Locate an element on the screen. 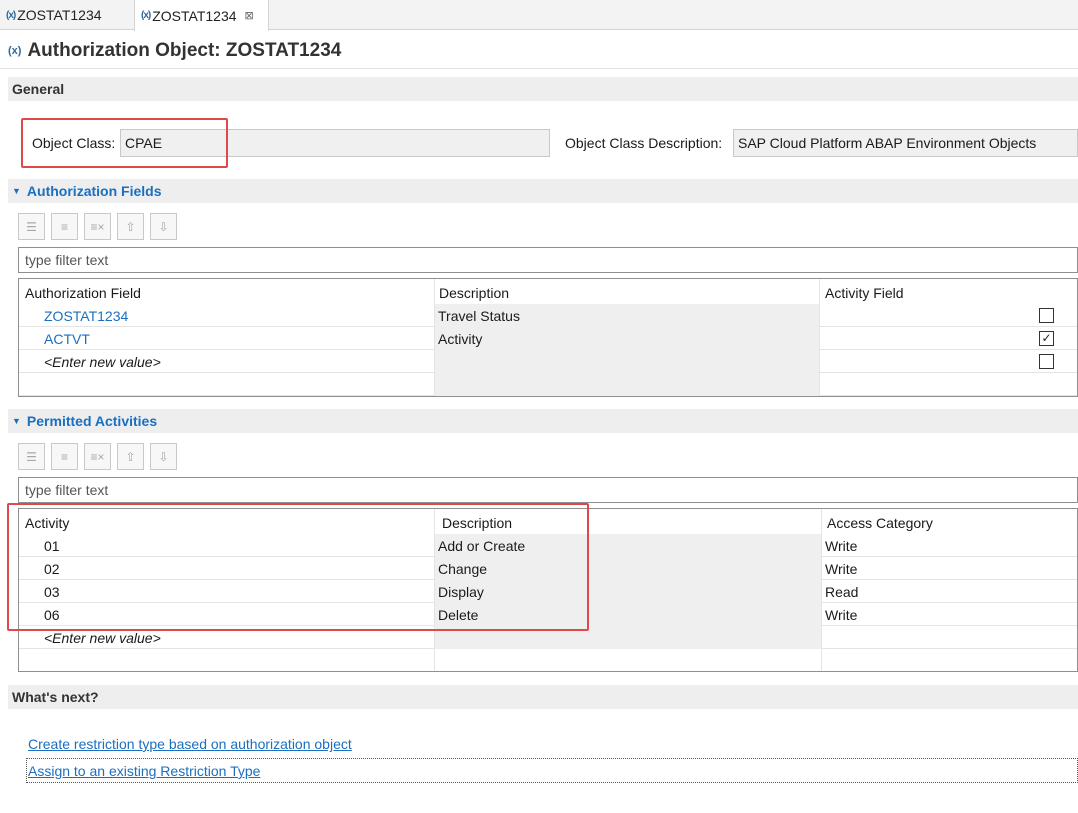 Image resolution: width=1078 pixels, height=813 pixels. permitted-activities-filter-input: type filter text is located at coordinates (548, 490).